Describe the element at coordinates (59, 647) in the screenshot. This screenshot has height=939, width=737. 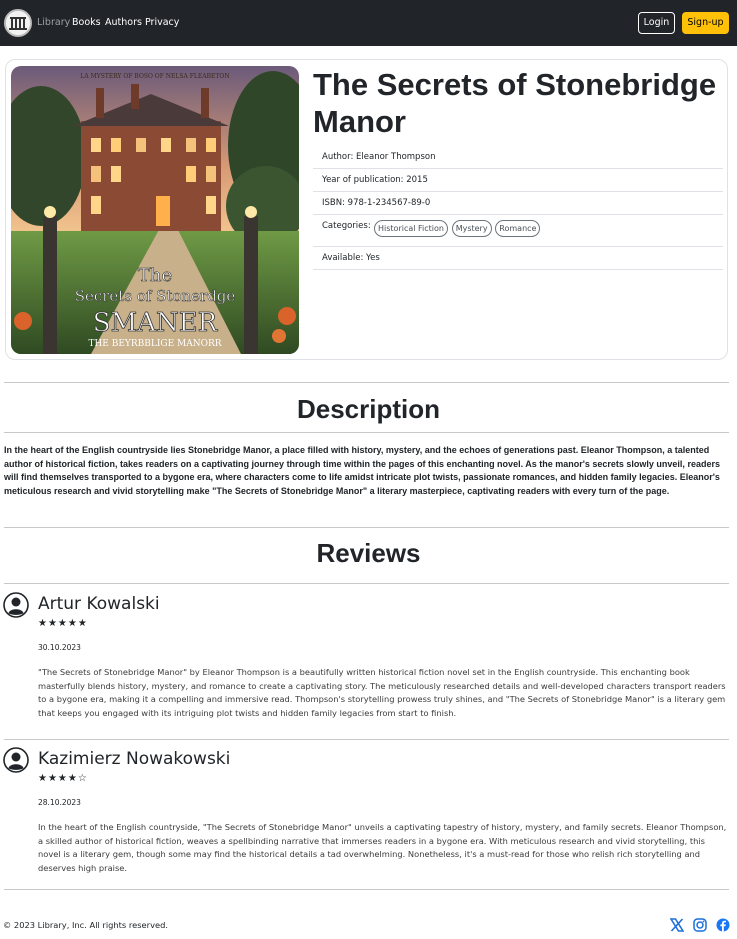
I see `review-date: 30.10.2023` at that location.